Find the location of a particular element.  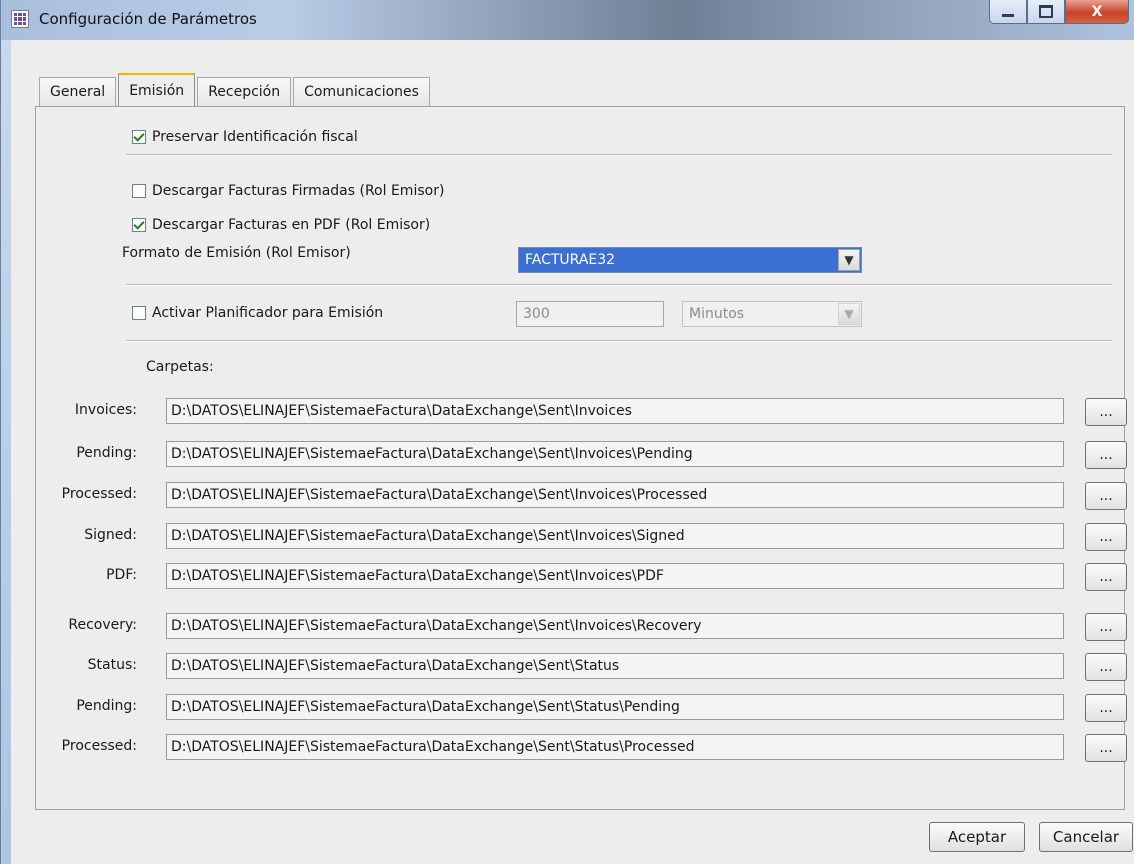

maximize-button is located at coordinates (1046, 12).